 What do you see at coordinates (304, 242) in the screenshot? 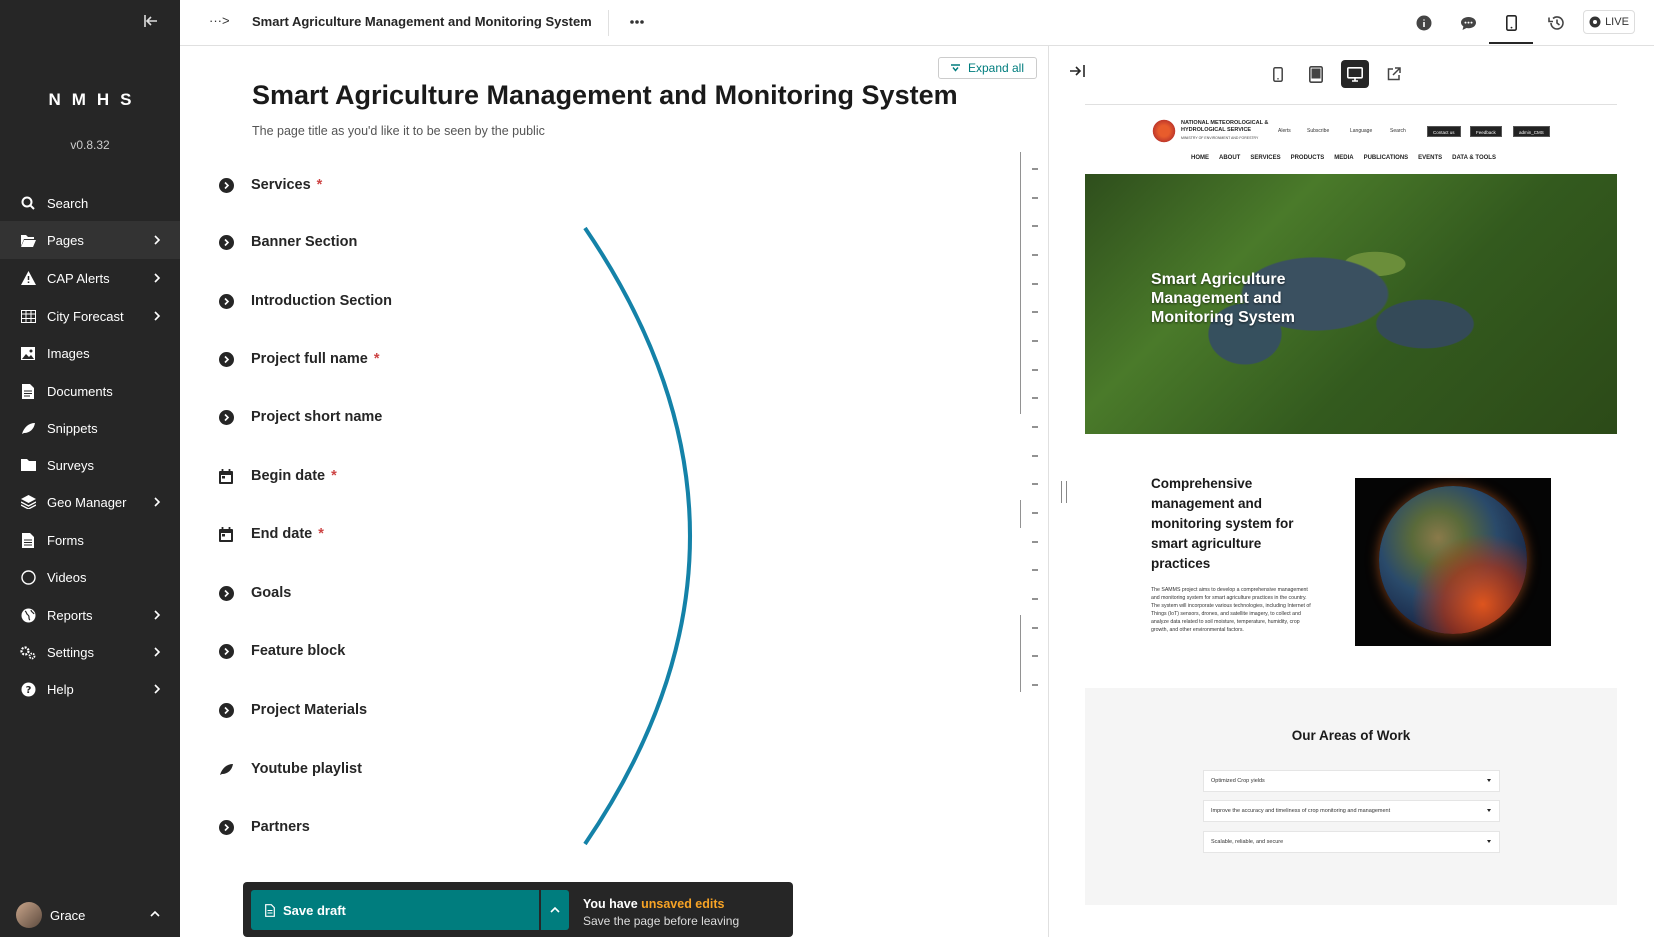
I see `field-label: Banner Section` at bounding box center [304, 242].